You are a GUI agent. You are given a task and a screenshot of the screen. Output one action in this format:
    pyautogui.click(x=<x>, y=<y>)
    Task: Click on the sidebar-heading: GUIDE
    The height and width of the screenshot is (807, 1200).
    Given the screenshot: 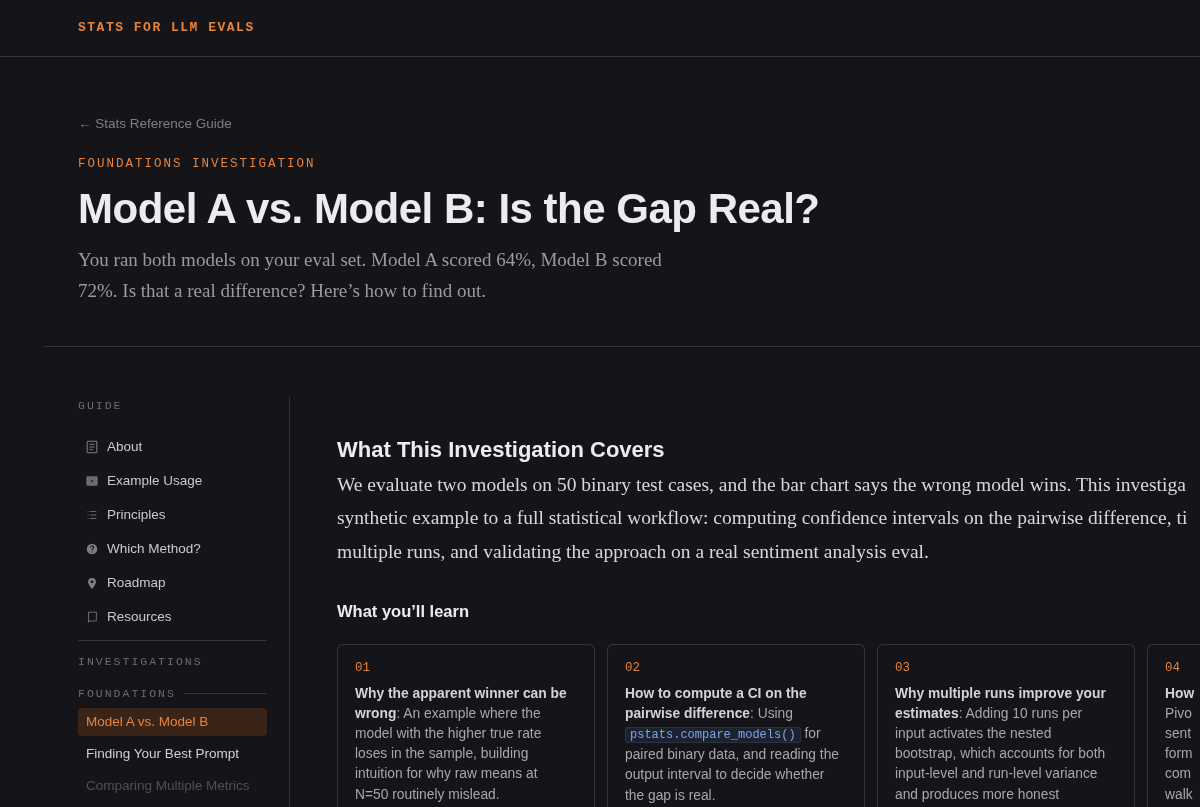 What is the action you would take?
    pyautogui.click(x=101, y=406)
    